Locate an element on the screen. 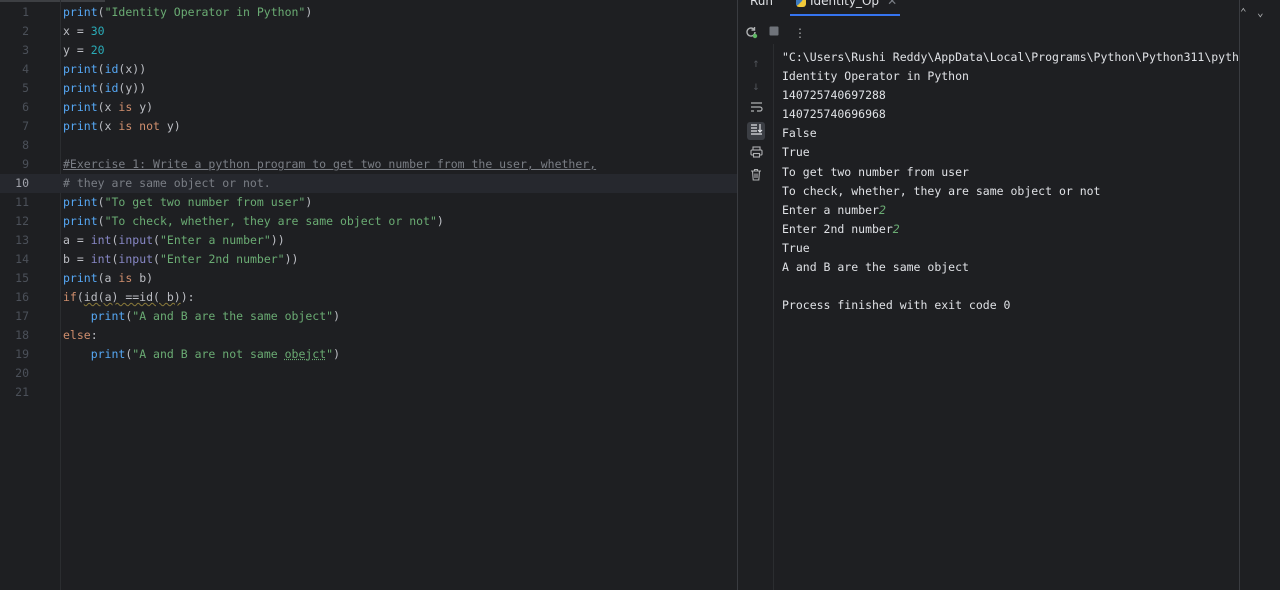 The width and height of the screenshot is (1280, 590). line-number: 10 is located at coordinates (22, 183).